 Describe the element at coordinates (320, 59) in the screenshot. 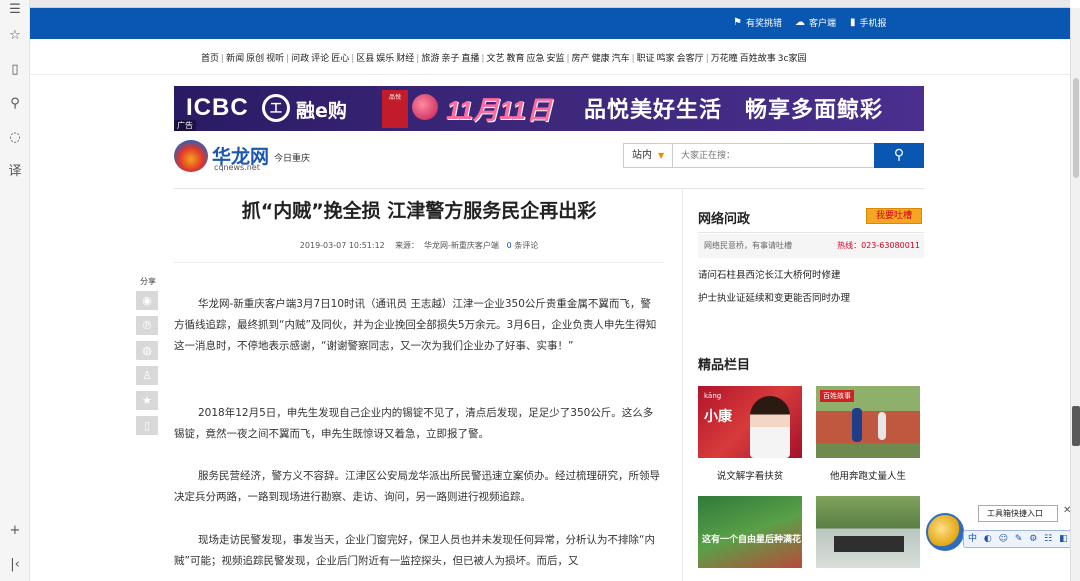

I see `nav-link: 评论` at that location.